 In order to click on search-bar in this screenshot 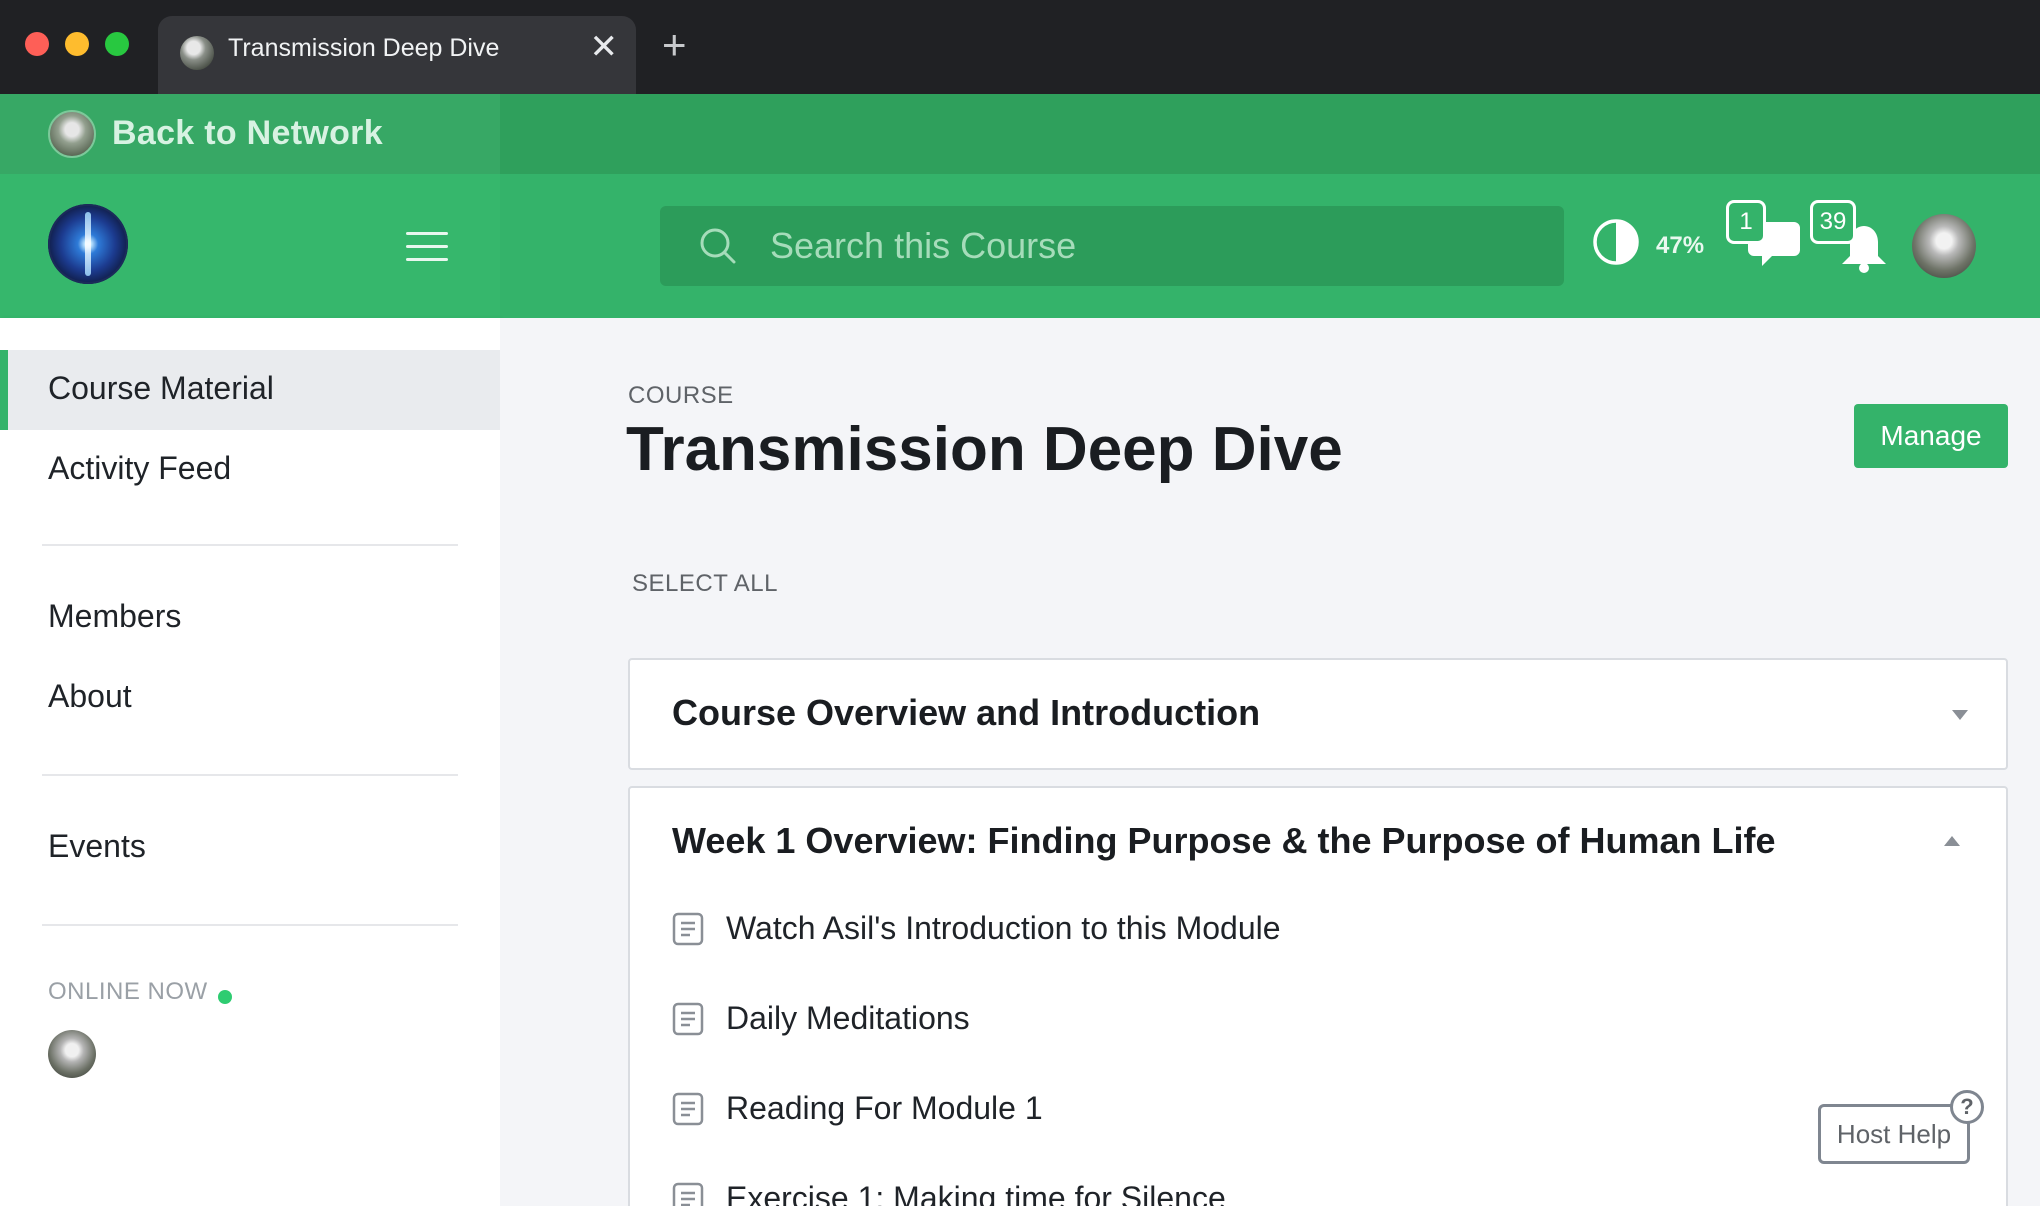, I will do `click(1112, 246)`.